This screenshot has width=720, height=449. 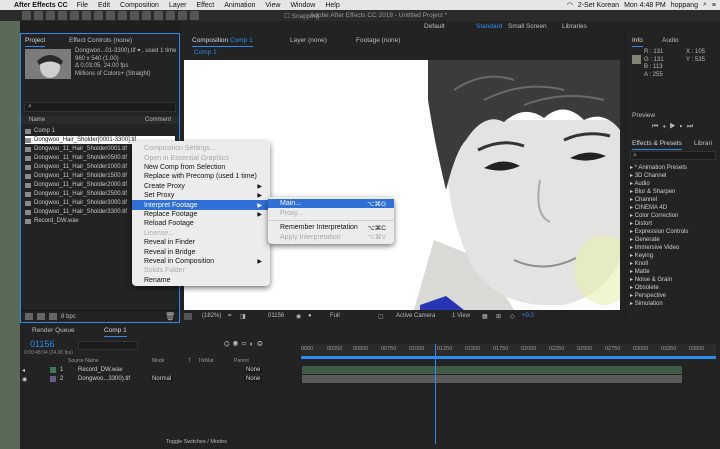 What do you see at coordinates (205, 5) in the screenshot?
I see `menu-effect: Effect` at bounding box center [205, 5].